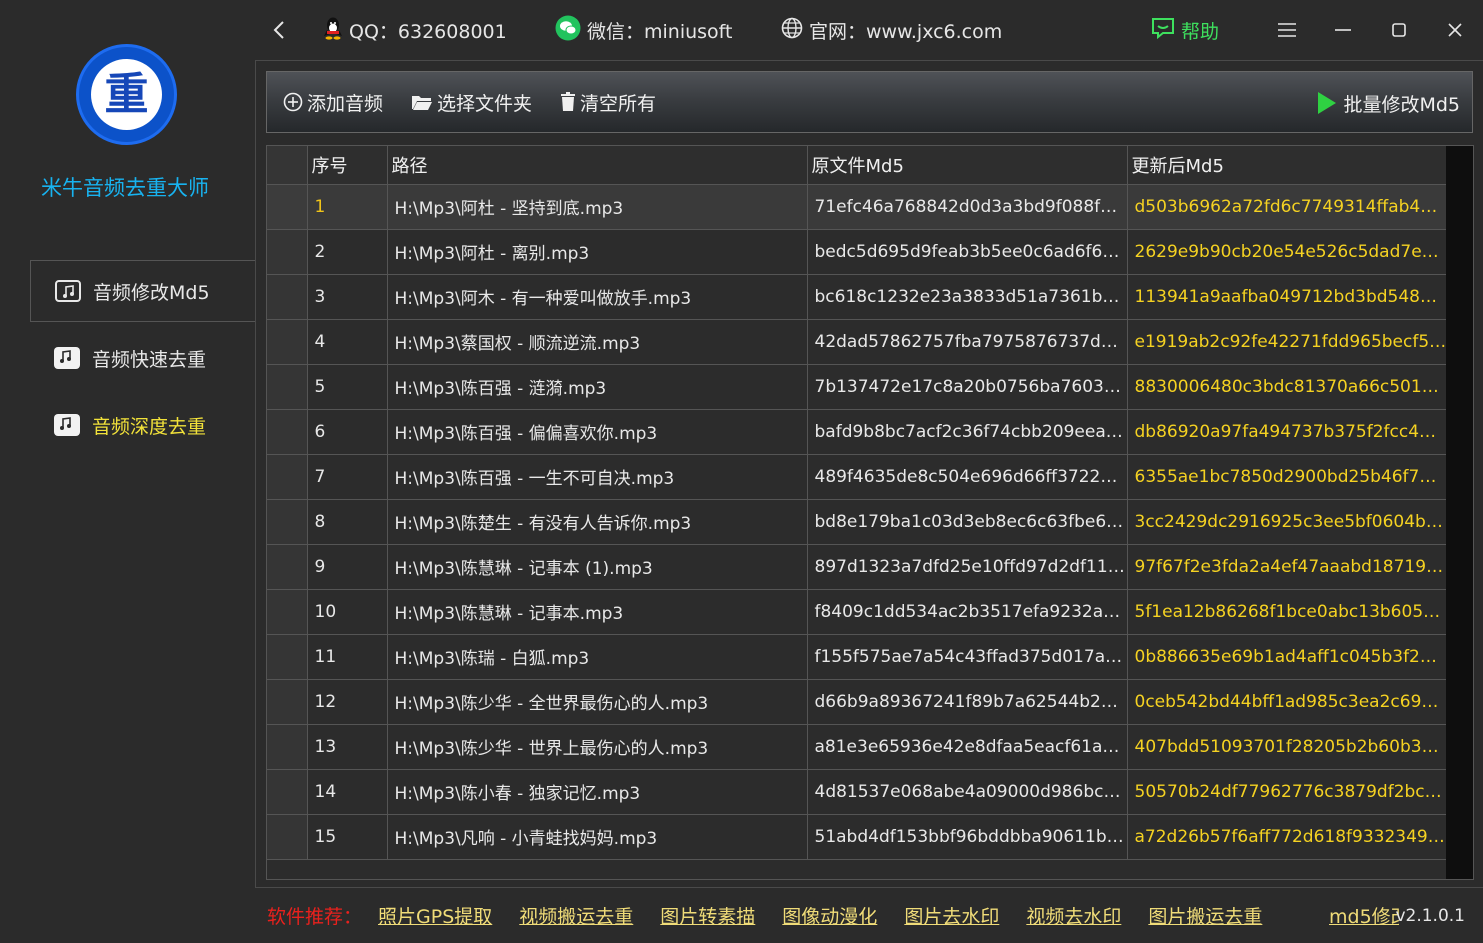 This screenshot has height=943, width=1483. I want to click on link-image-watermark: 图片去水印, so click(951, 915).